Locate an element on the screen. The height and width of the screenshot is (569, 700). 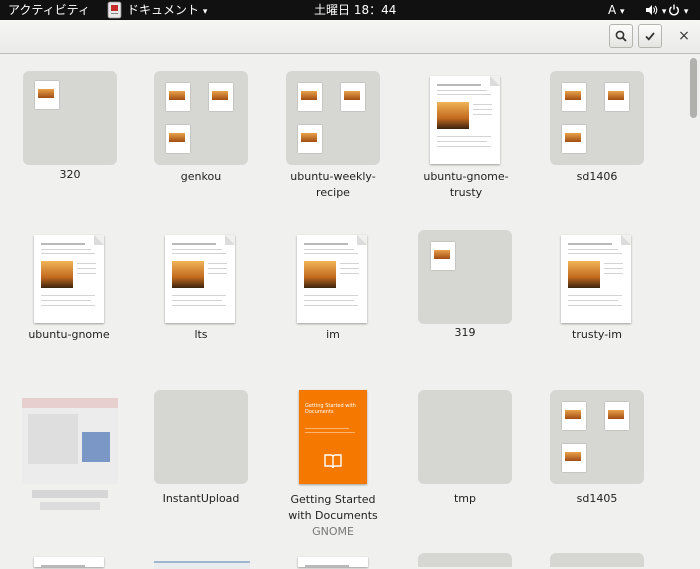
scrollbar is located at coordinates (693, 88).